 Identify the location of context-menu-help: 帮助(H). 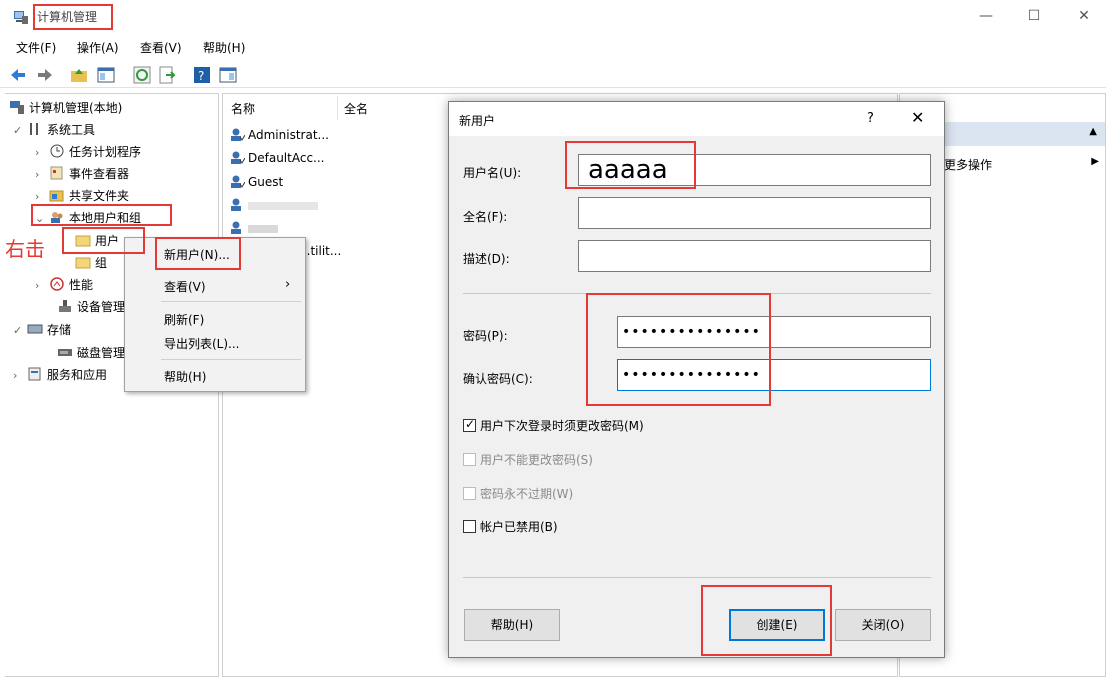
(185, 376).